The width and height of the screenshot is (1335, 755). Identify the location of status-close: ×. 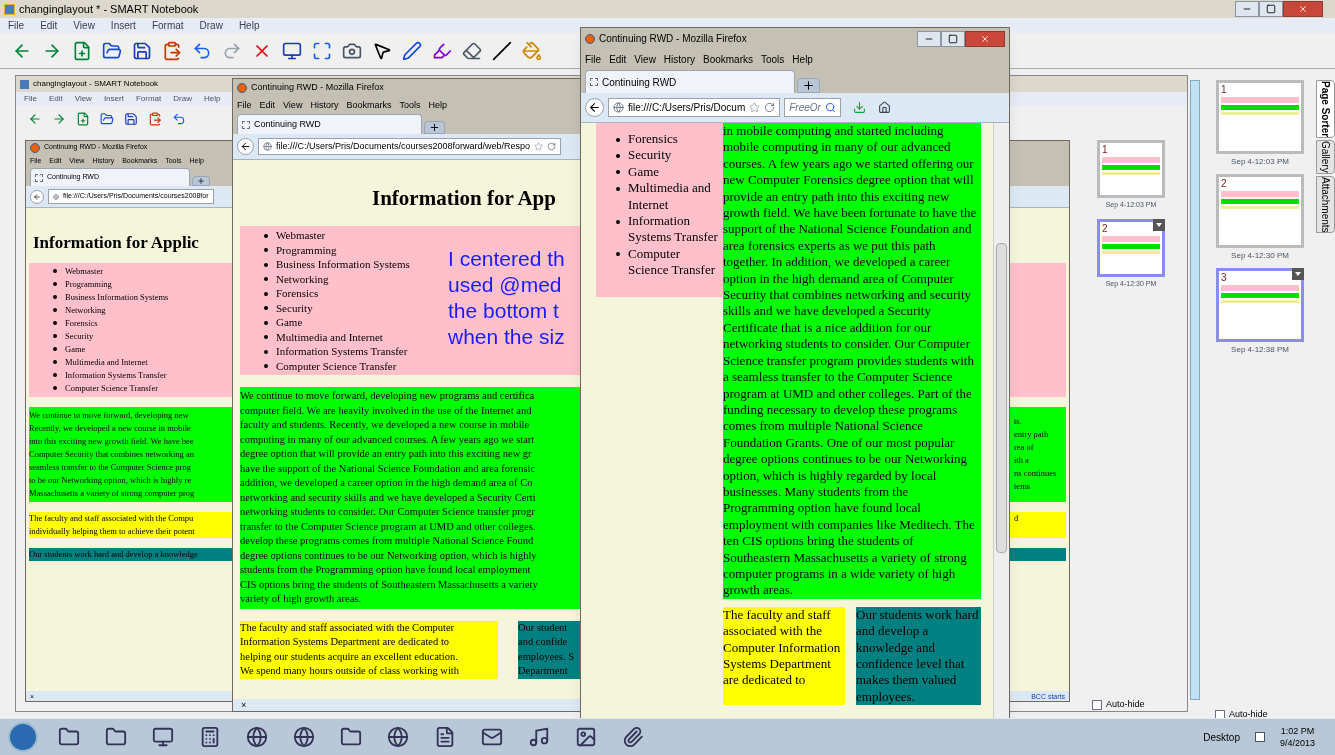
(244, 704).